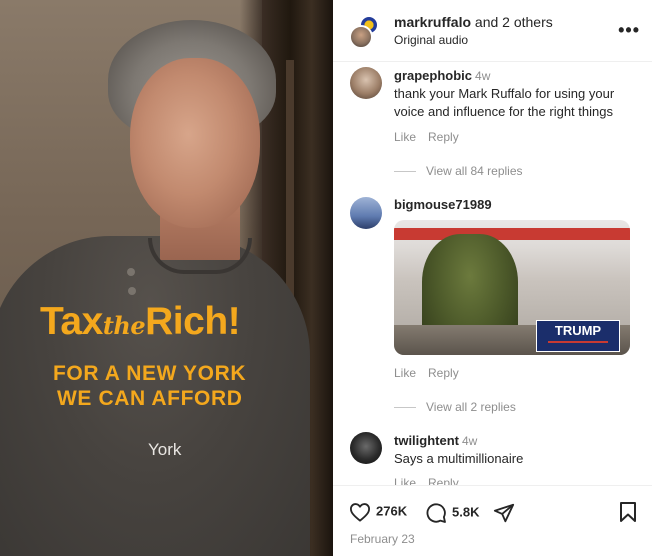  What do you see at coordinates (459, 458) in the screenshot?
I see `comment-text: Says a multimillionaire` at bounding box center [459, 458].